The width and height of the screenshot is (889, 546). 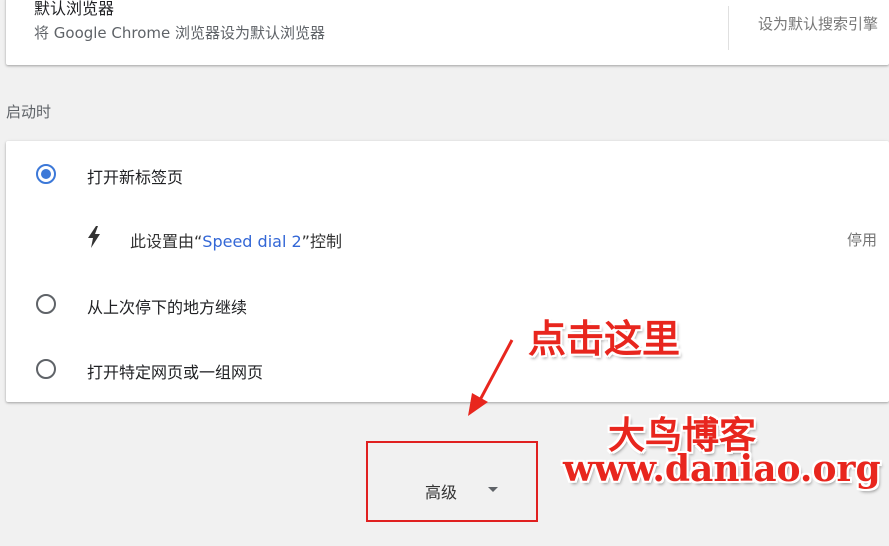 I want to click on advanced-highlight-box: 高级, so click(x=452, y=481).